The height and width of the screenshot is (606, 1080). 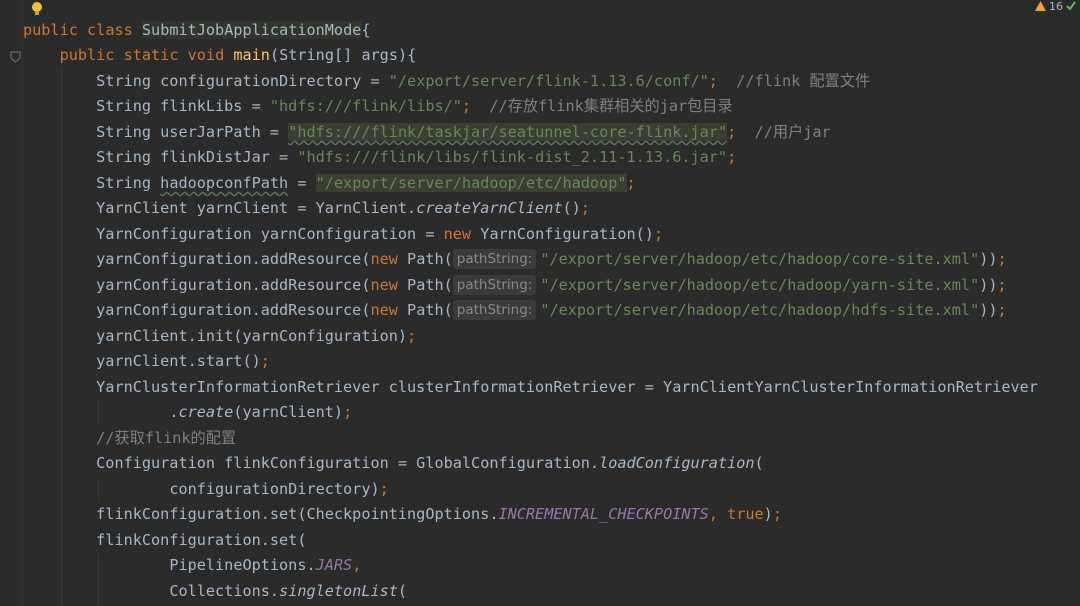 I want to click on code-text: =, so click(x=302, y=183).